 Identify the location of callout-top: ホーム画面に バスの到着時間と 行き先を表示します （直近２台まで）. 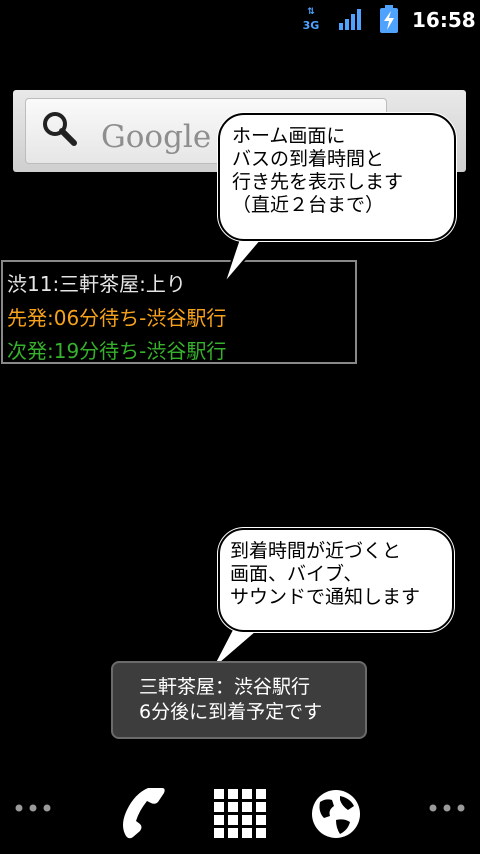
(337, 177).